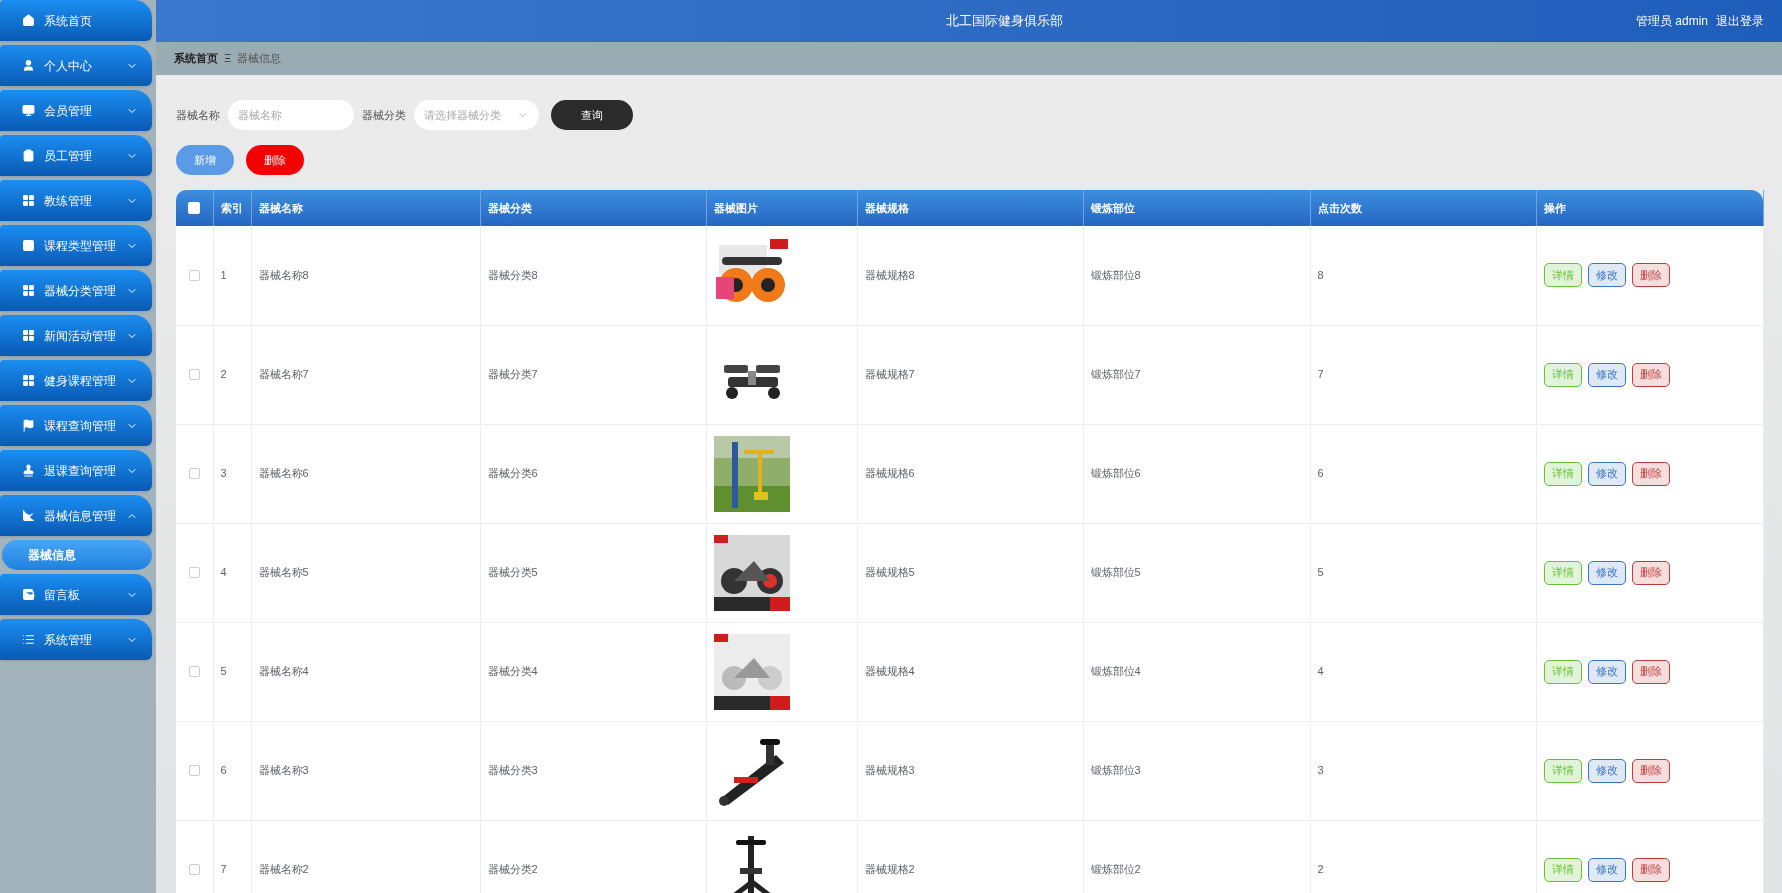 This screenshot has width=1782, height=893. I want to click on table-cell: 器械分类2, so click(512, 869).